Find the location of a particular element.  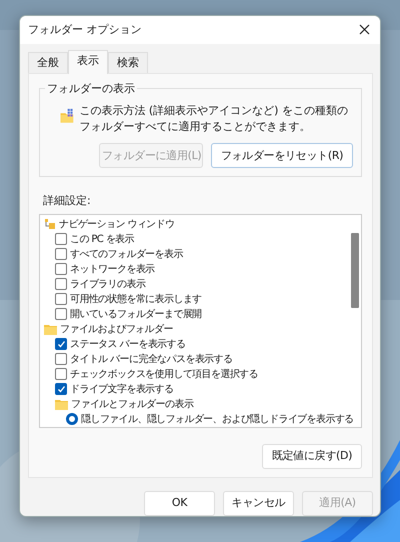

dialog-button: キャンセル is located at coordinates (258, 503).